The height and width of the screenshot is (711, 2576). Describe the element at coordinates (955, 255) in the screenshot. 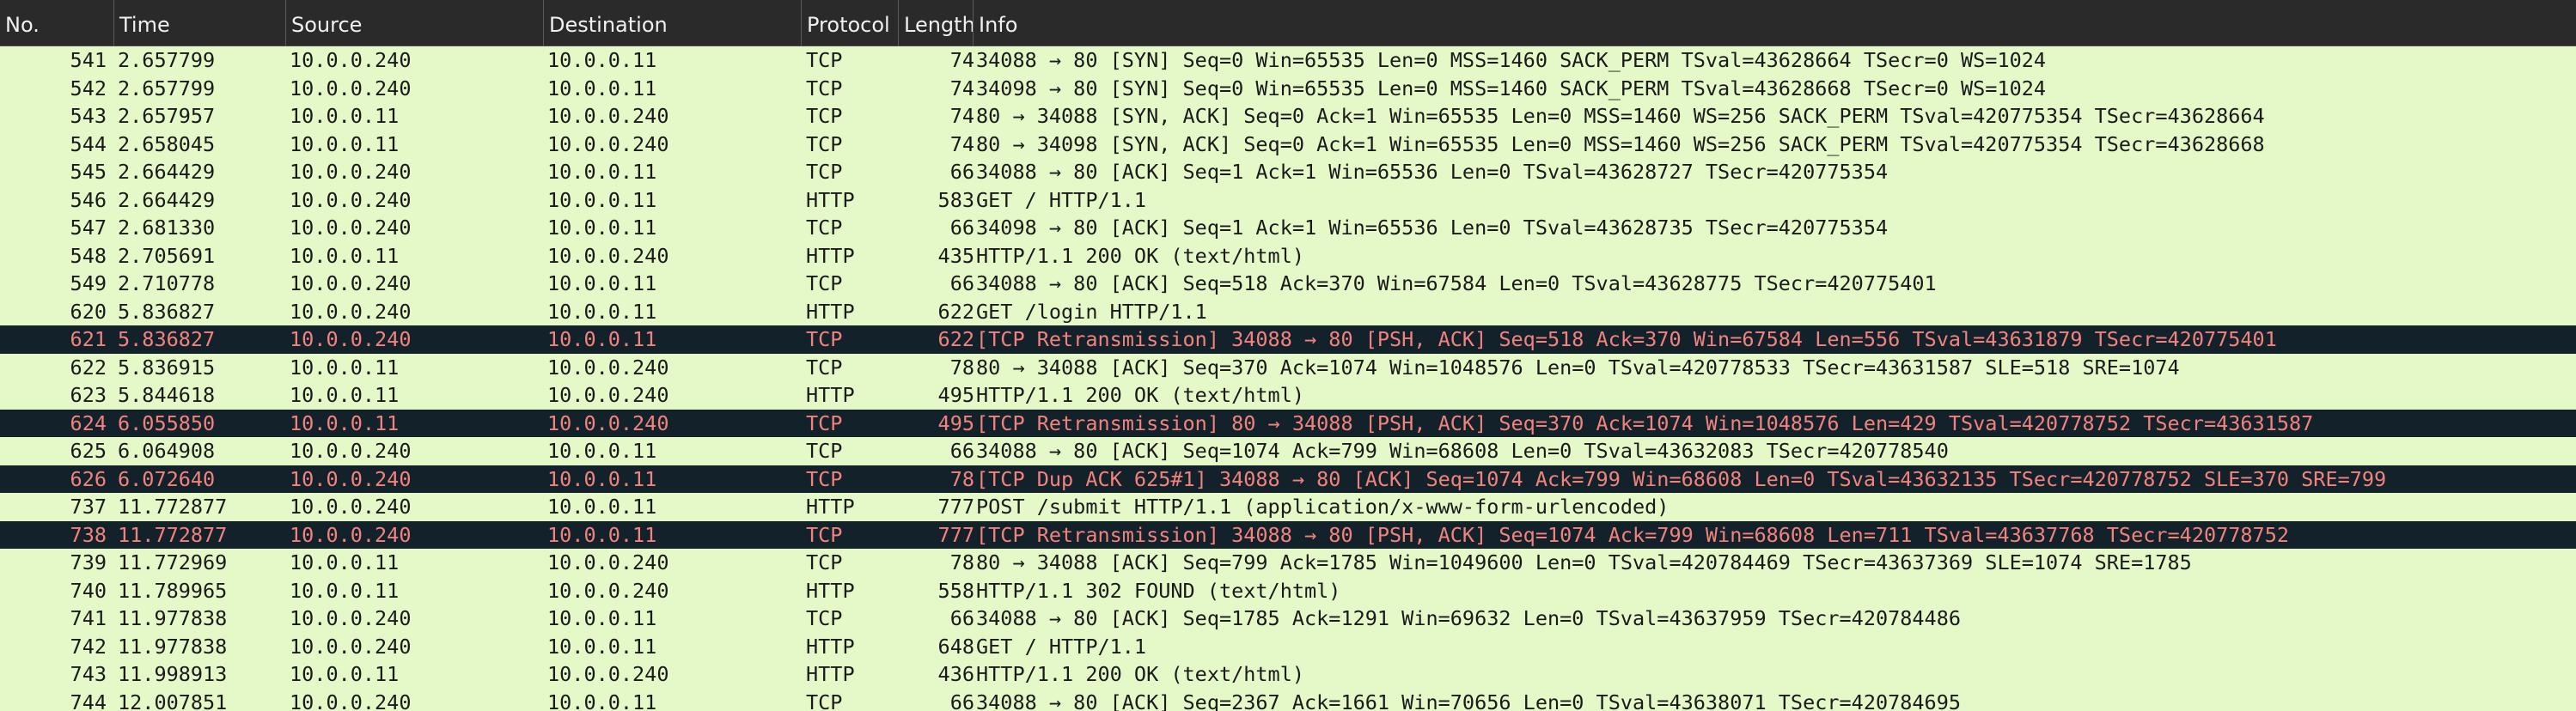

I see `packet-length-cell: 435` at that location.